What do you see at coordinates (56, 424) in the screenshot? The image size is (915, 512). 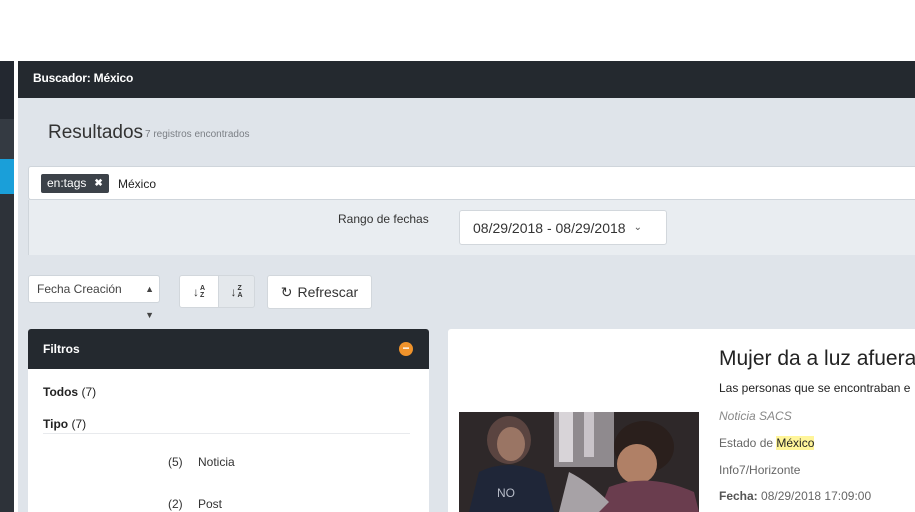 I see `filter-tipo-label: Tipo` at bounding box center [56, 424].